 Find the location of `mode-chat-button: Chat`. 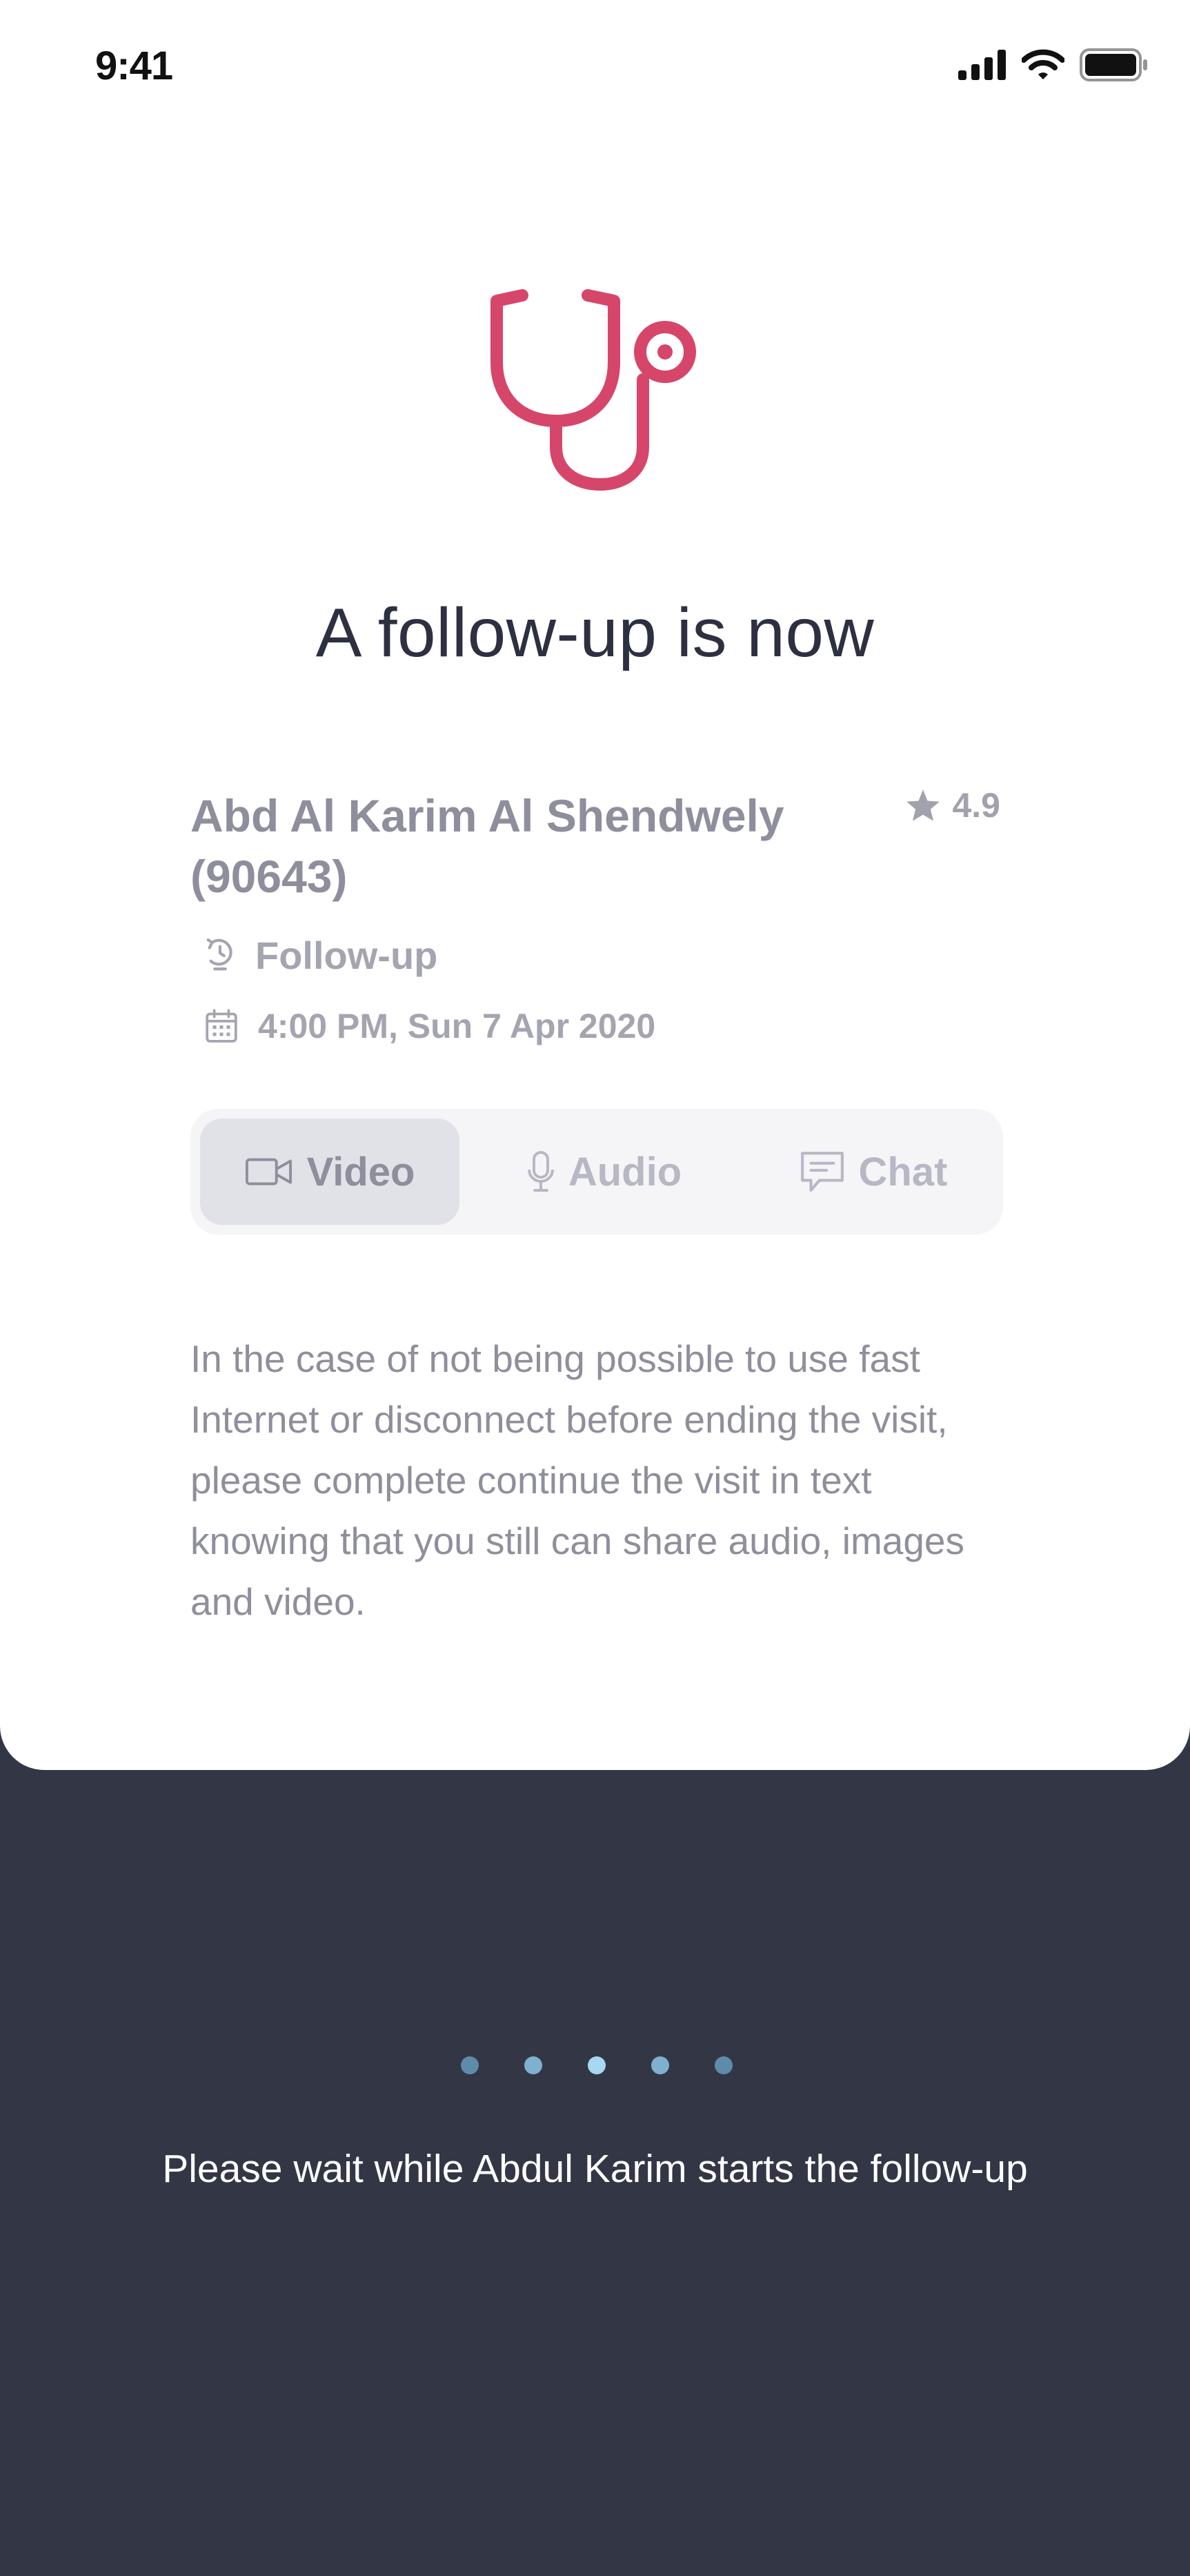

mode-chat-button: Chat is located at coordinates (873, 1172).